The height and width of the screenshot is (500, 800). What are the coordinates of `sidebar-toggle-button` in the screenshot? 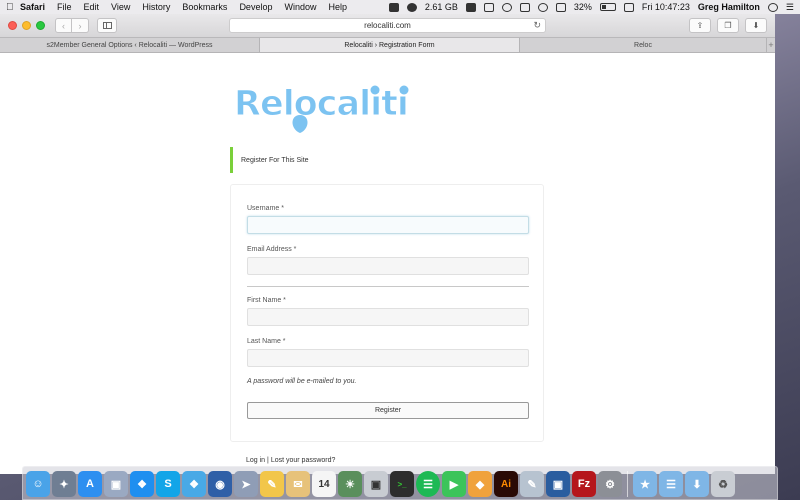 It's located at (107, 25).